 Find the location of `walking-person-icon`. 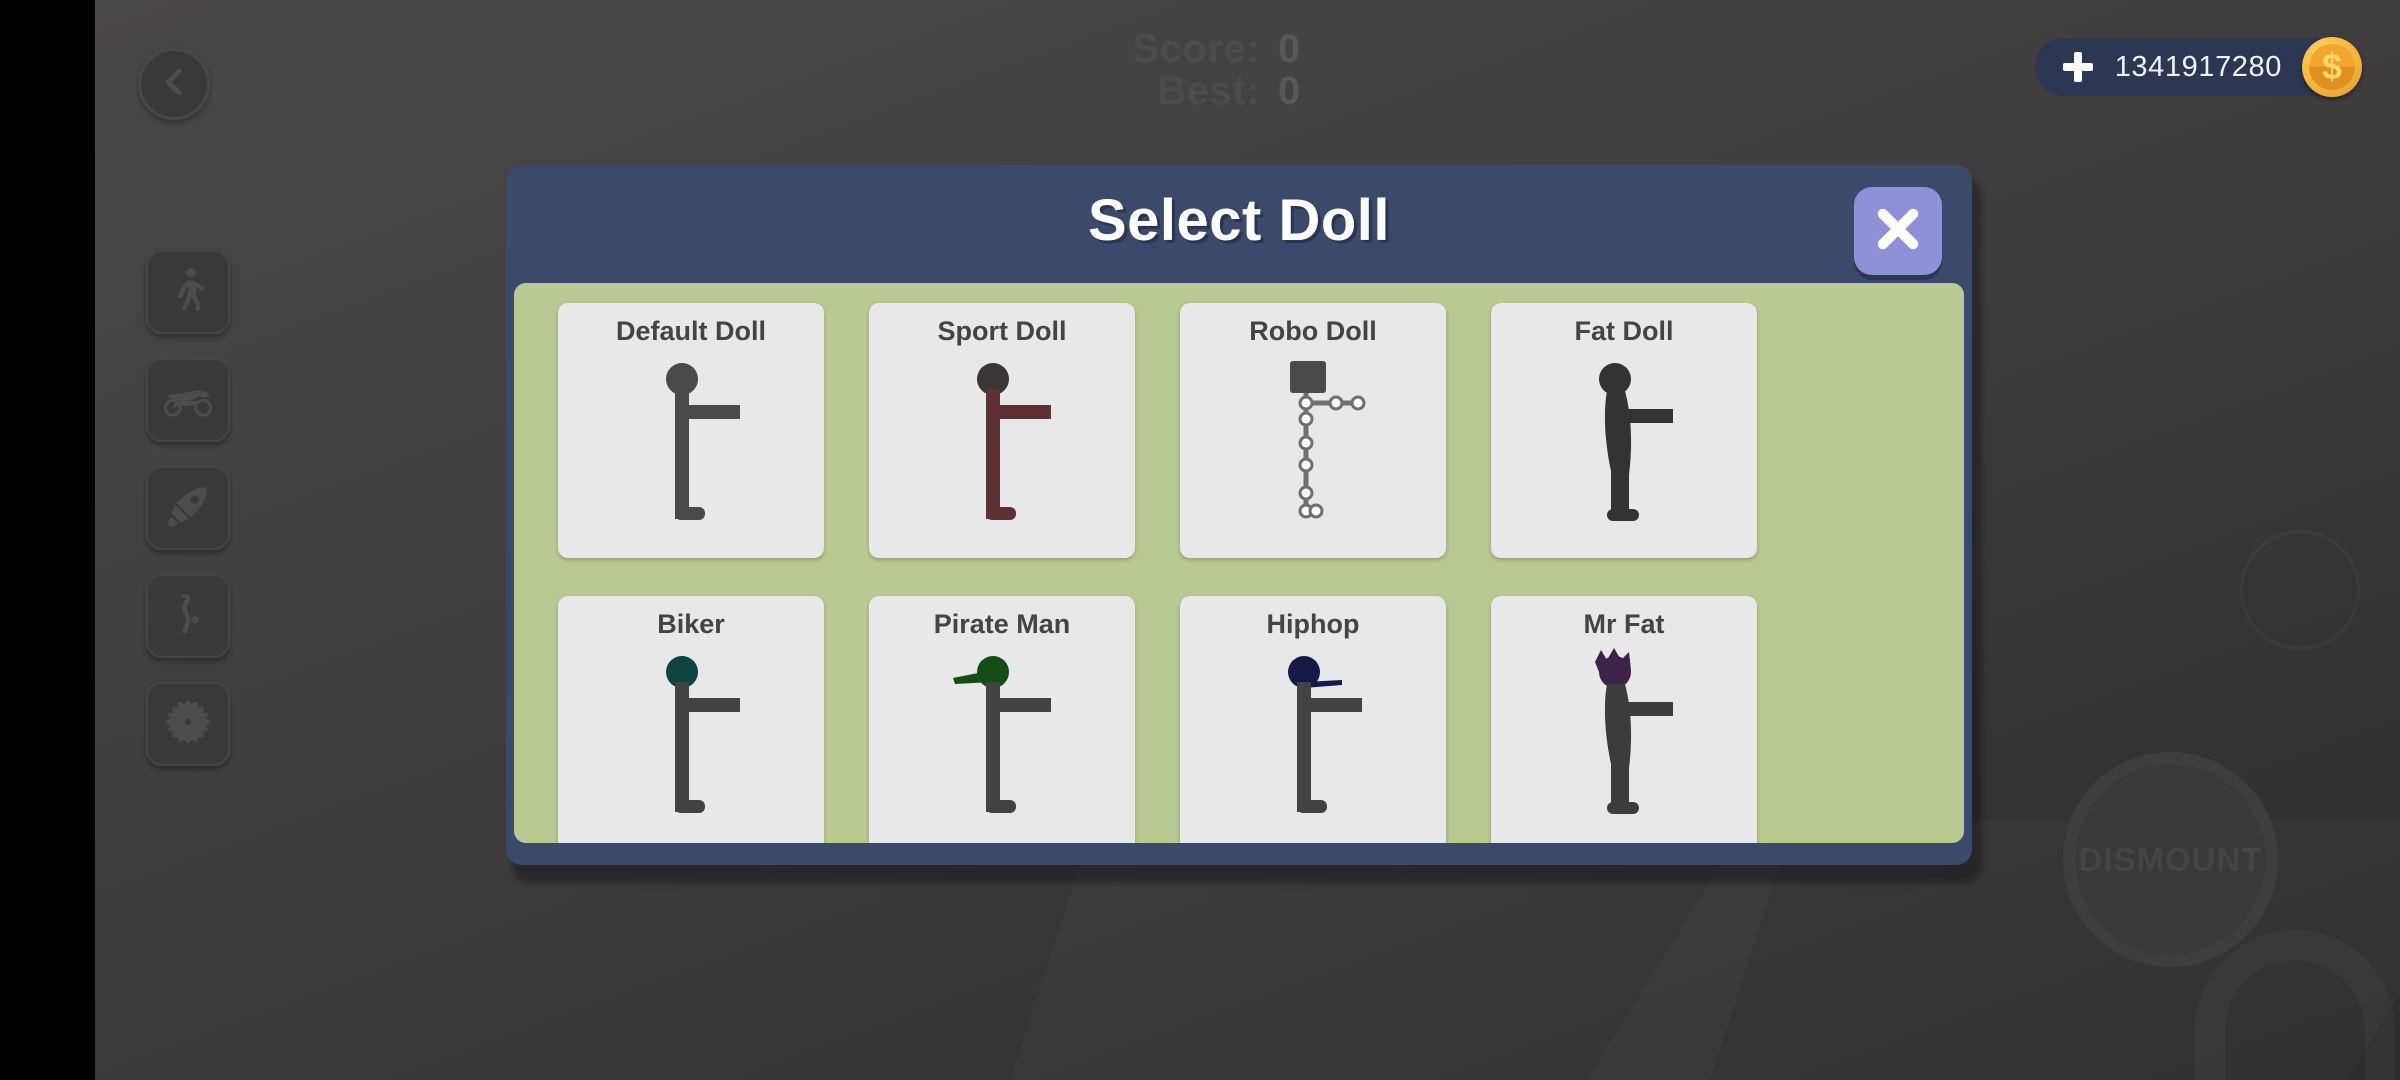

walking-person-icon is located at coordinates (188, 292).